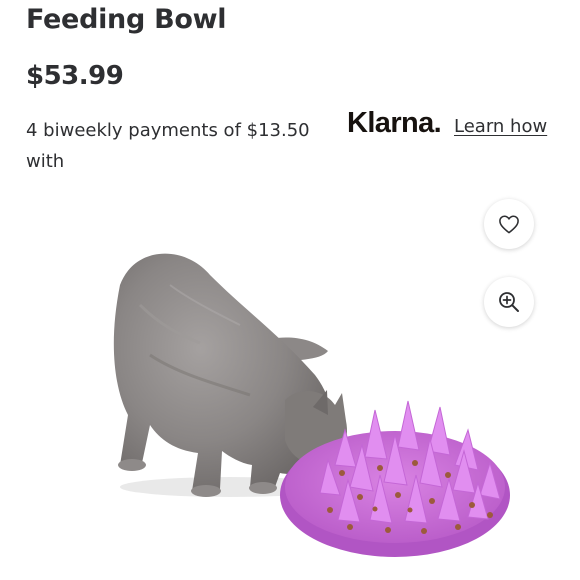  Describe the element at coordinates (394, 123) in the screenshot. I see `klarna-logo: Klarna.` at that location.